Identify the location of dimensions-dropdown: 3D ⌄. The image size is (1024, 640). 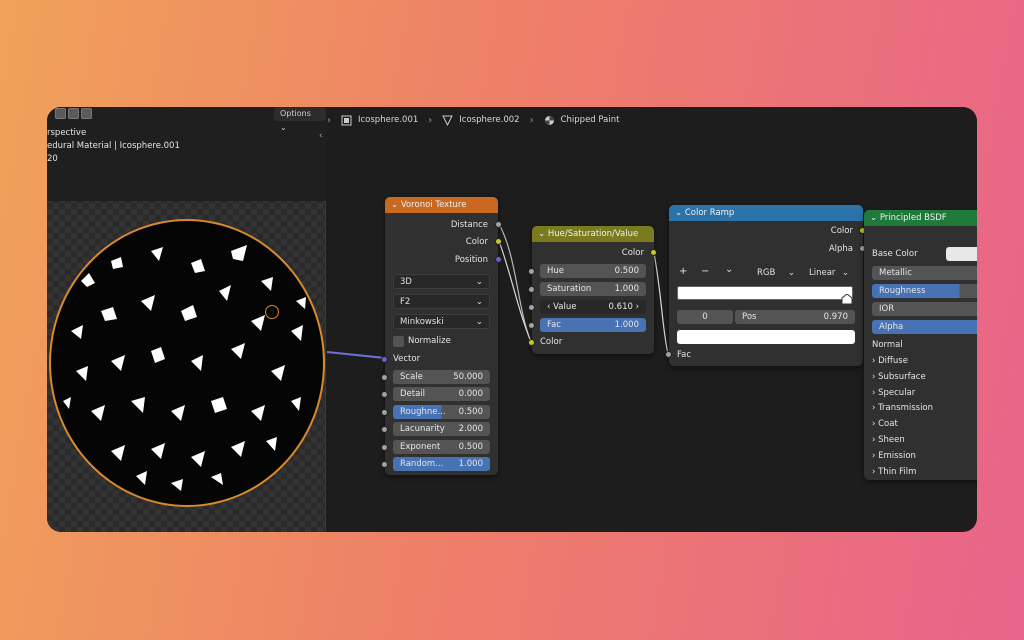
(441, 281).